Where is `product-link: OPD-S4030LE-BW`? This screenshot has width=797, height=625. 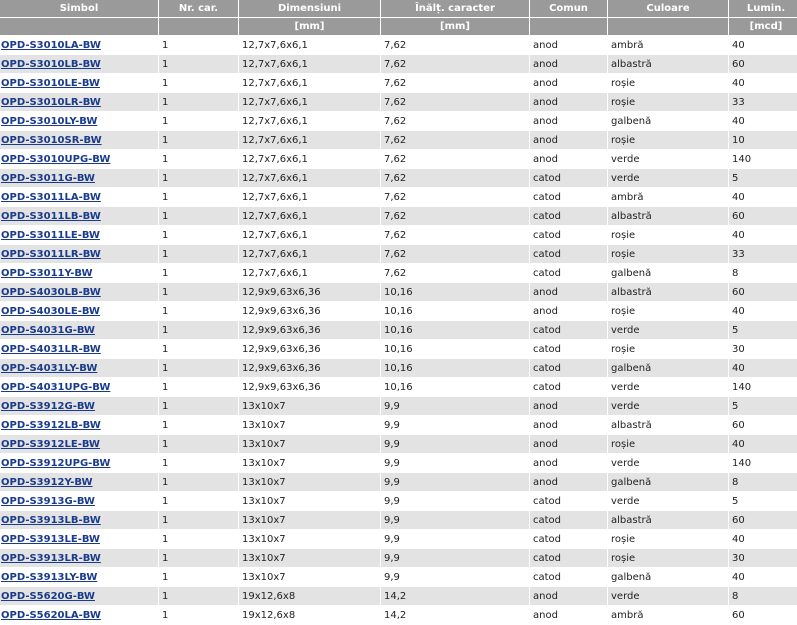
product-link: OPD-S4030LE-BW is located at coordinates (50, 311).